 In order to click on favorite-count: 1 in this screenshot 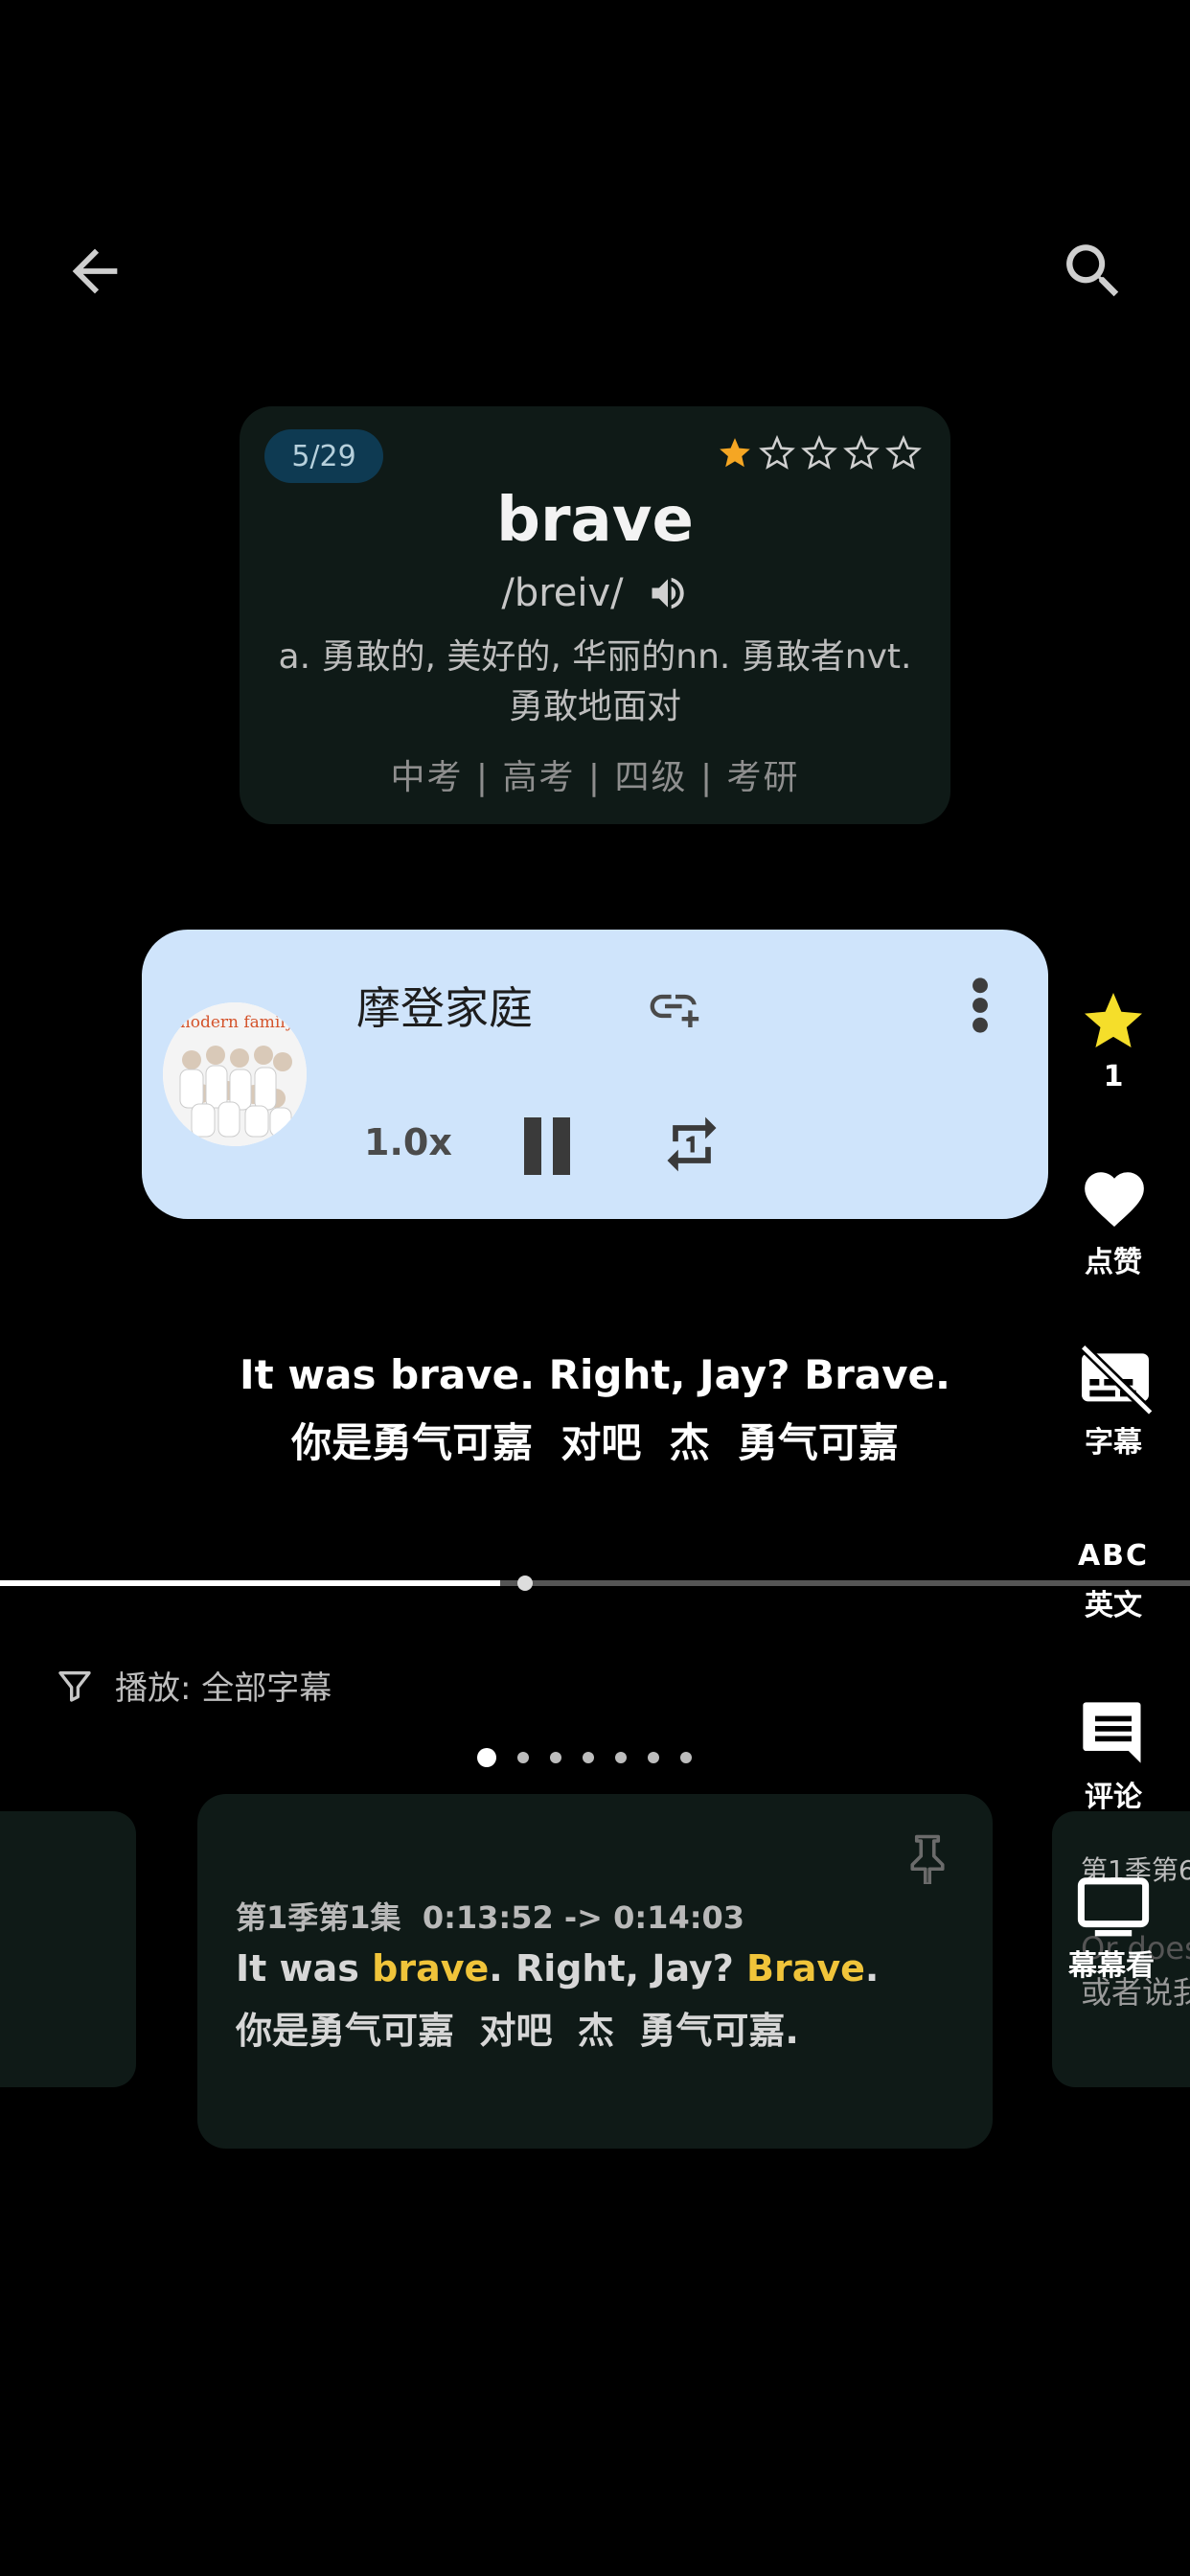, I will do `click(1113, 1076)`.